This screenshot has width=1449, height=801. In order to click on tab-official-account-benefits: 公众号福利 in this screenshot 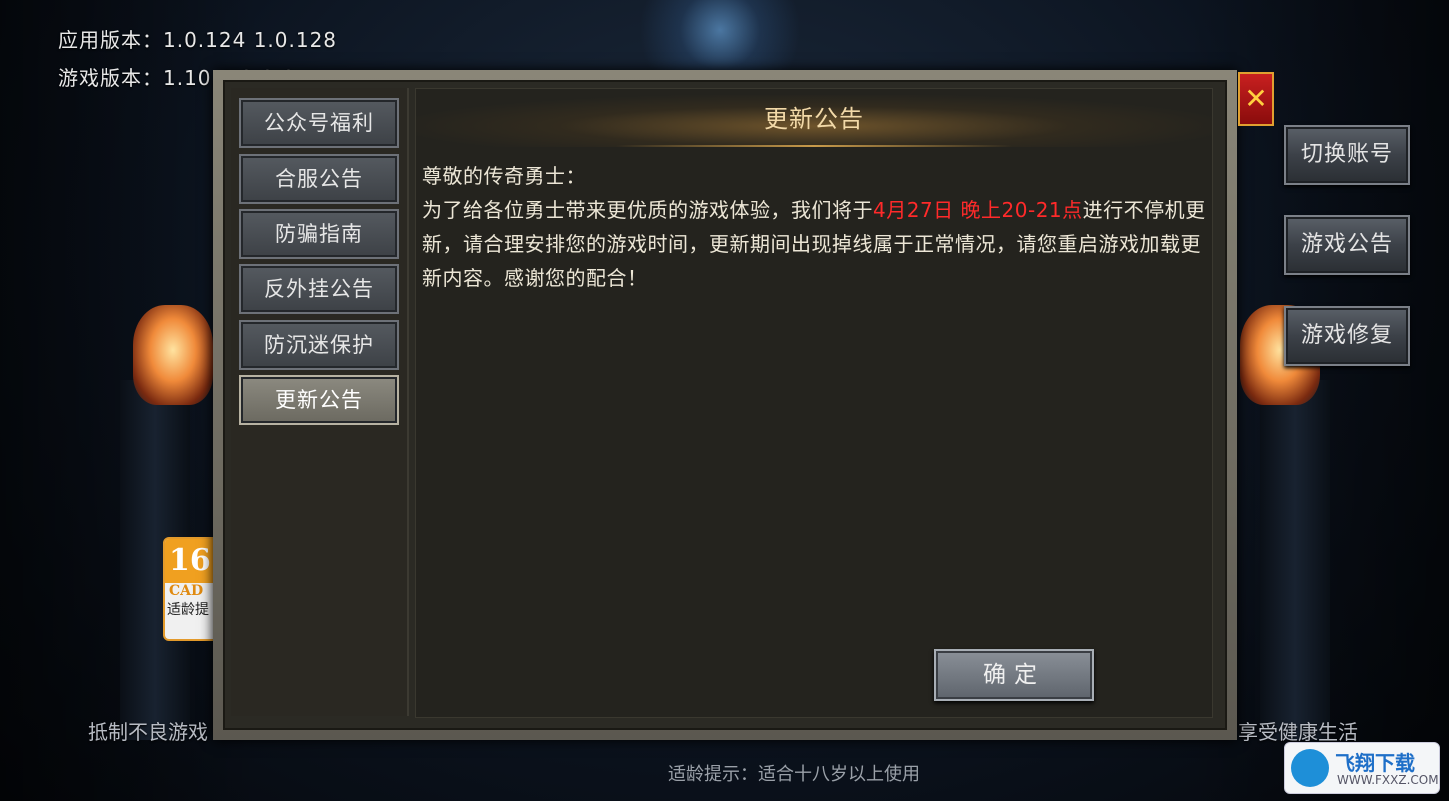, I will do `click(319, 123)`.